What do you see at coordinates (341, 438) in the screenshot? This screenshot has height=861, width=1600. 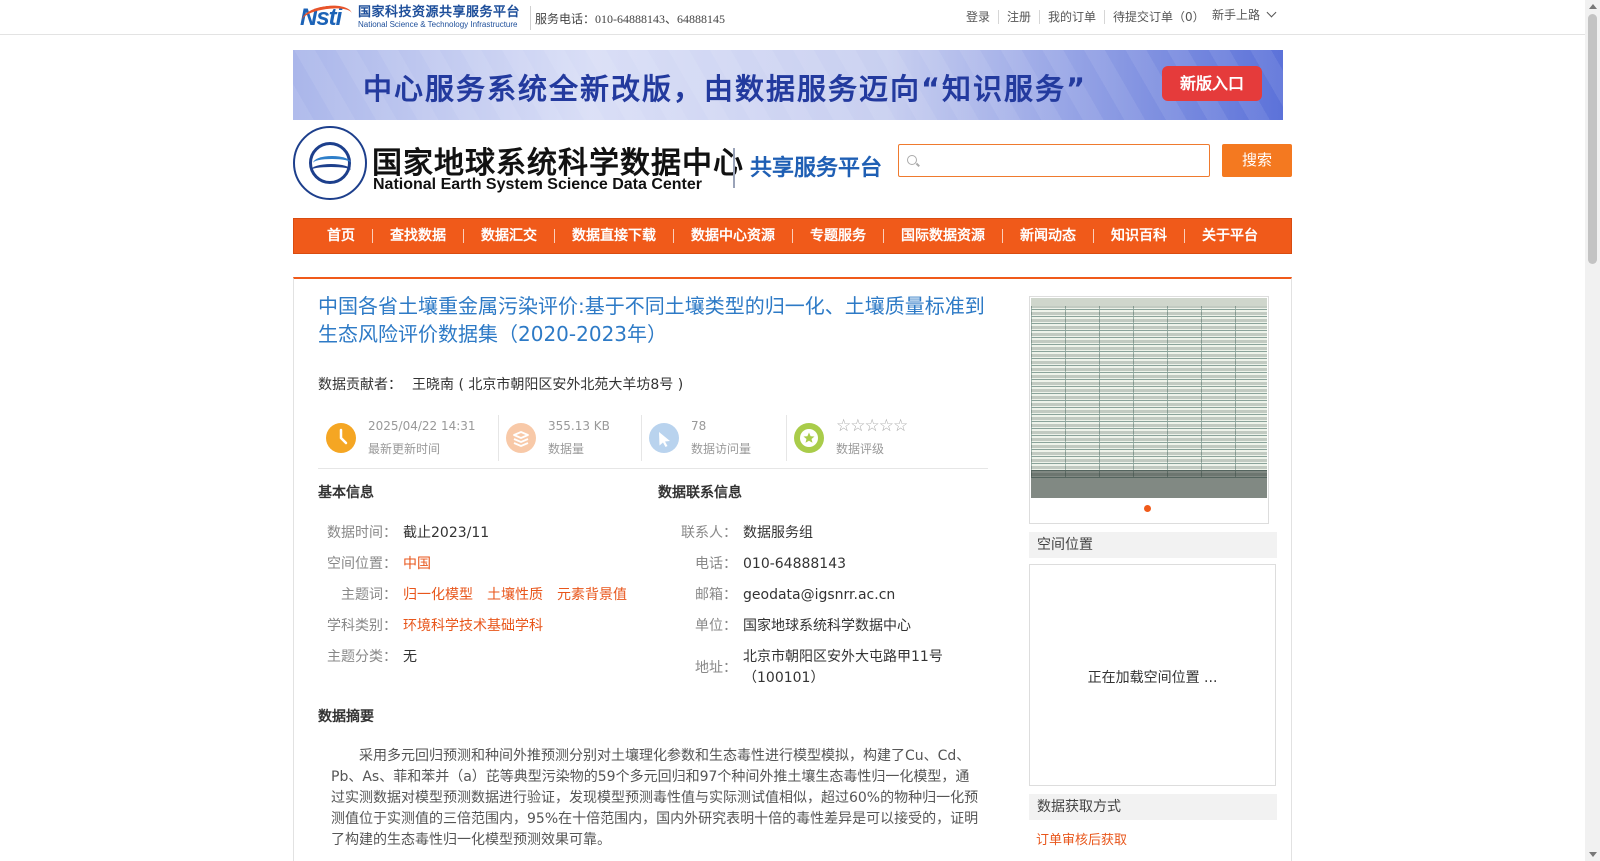 I see `clock-icon` at bounding box center [341, 438].